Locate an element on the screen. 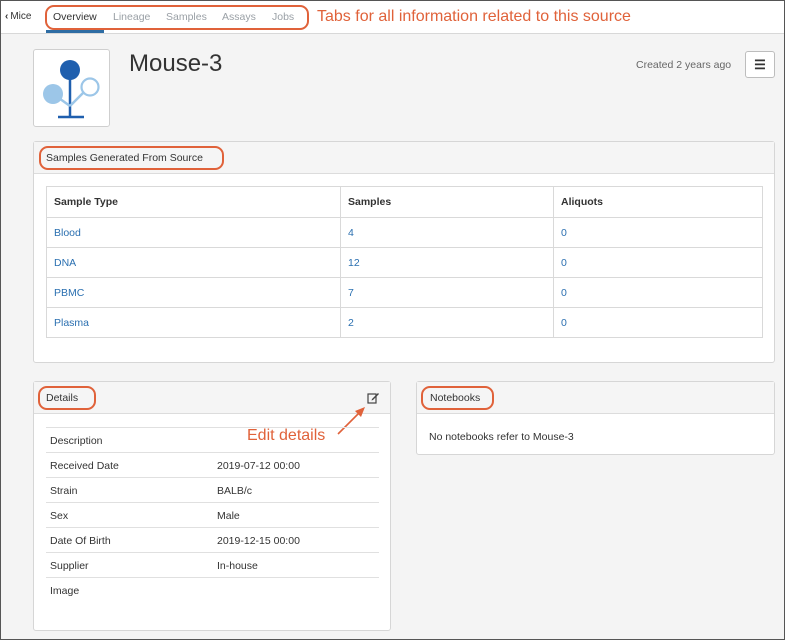 The width and height of the screenshot is (785, 640). detail-key: Date Of Birth is located at coordinates (80, 541).